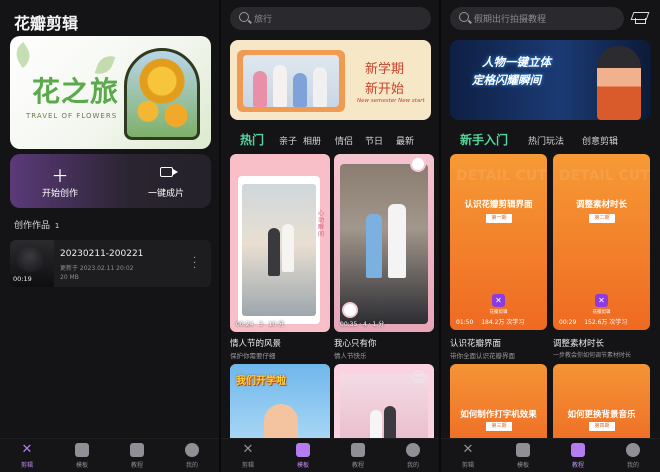 The image size is (660, 472). What do you see at coordinates (476, 344) in the screenshot?
I see `tutorial-title: 认识花瓣界面` at bounding box center [476, 344].